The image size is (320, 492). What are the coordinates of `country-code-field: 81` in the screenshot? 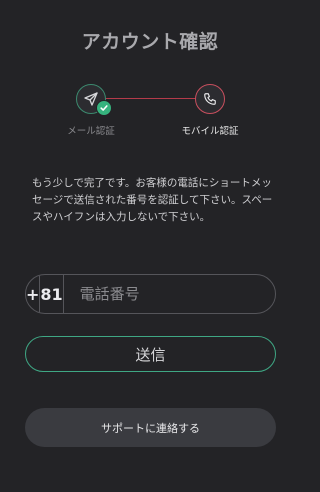 It's located at (52, 294).